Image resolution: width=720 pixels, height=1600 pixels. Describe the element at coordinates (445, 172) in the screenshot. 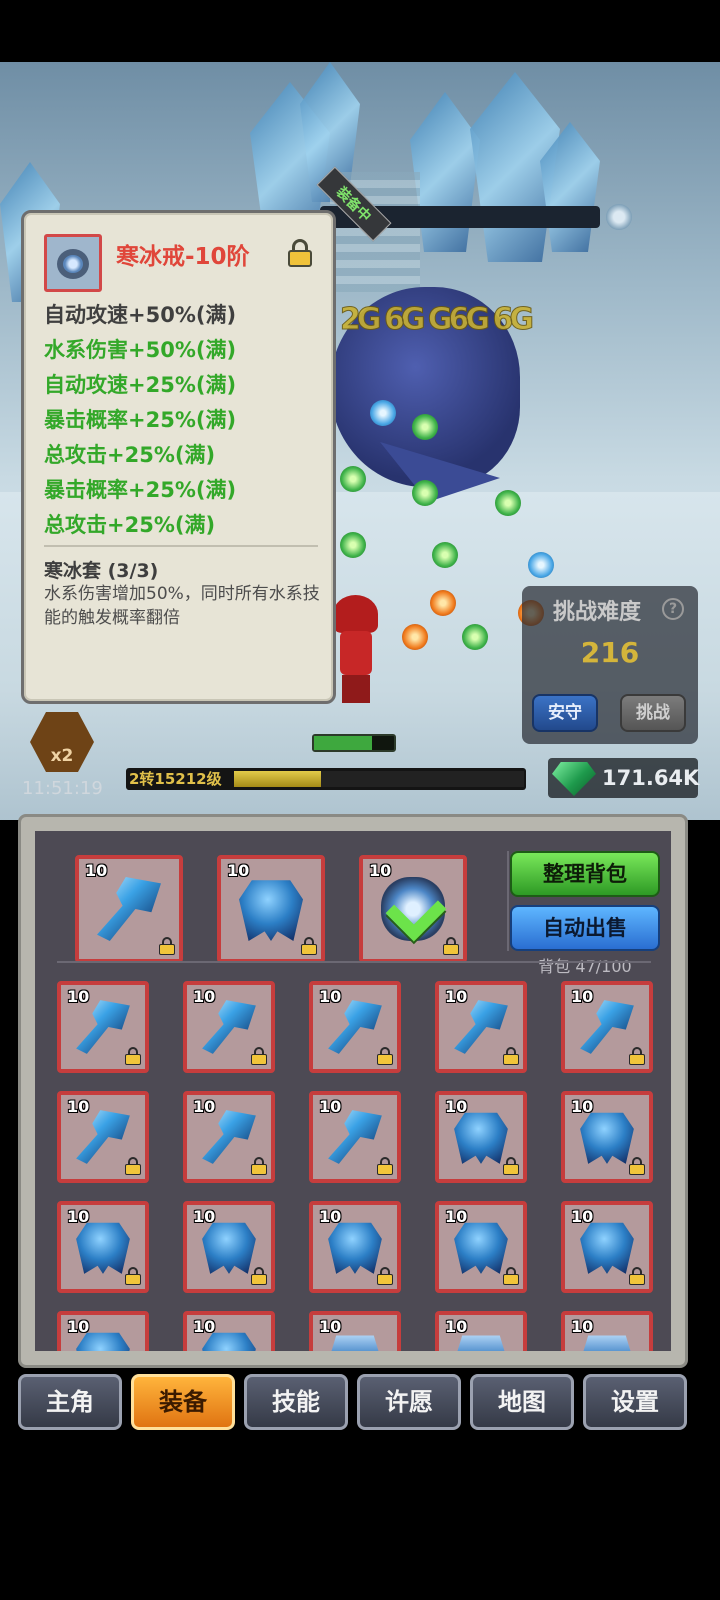

I see `ice-crystal` at that location.